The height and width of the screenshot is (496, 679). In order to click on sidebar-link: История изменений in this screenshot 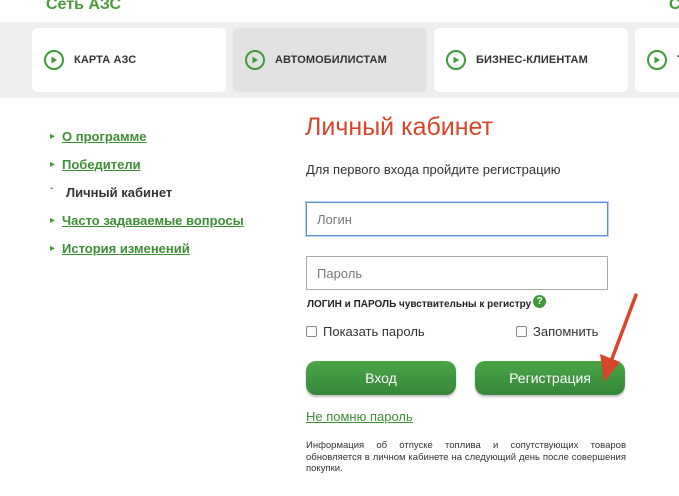, I will do `click(126, 248)`.